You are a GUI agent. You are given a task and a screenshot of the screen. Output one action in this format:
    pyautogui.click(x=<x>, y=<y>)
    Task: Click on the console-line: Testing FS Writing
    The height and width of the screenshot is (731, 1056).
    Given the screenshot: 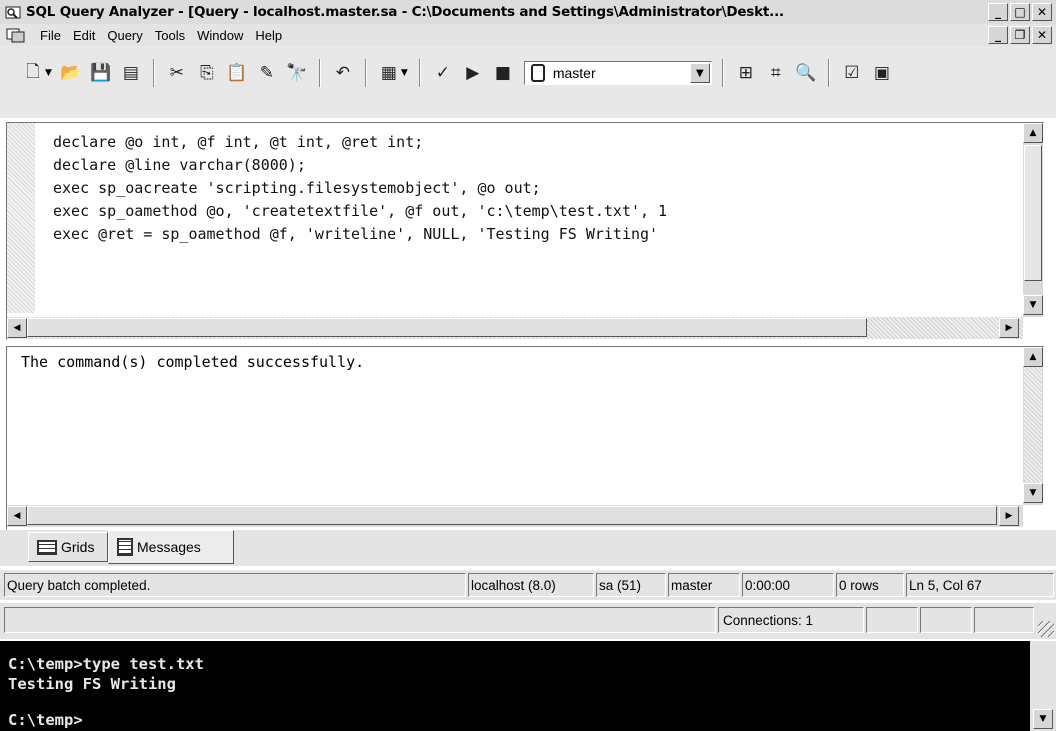 What is the action you would take?
    pyautogui.click(x=92, y=684)
    